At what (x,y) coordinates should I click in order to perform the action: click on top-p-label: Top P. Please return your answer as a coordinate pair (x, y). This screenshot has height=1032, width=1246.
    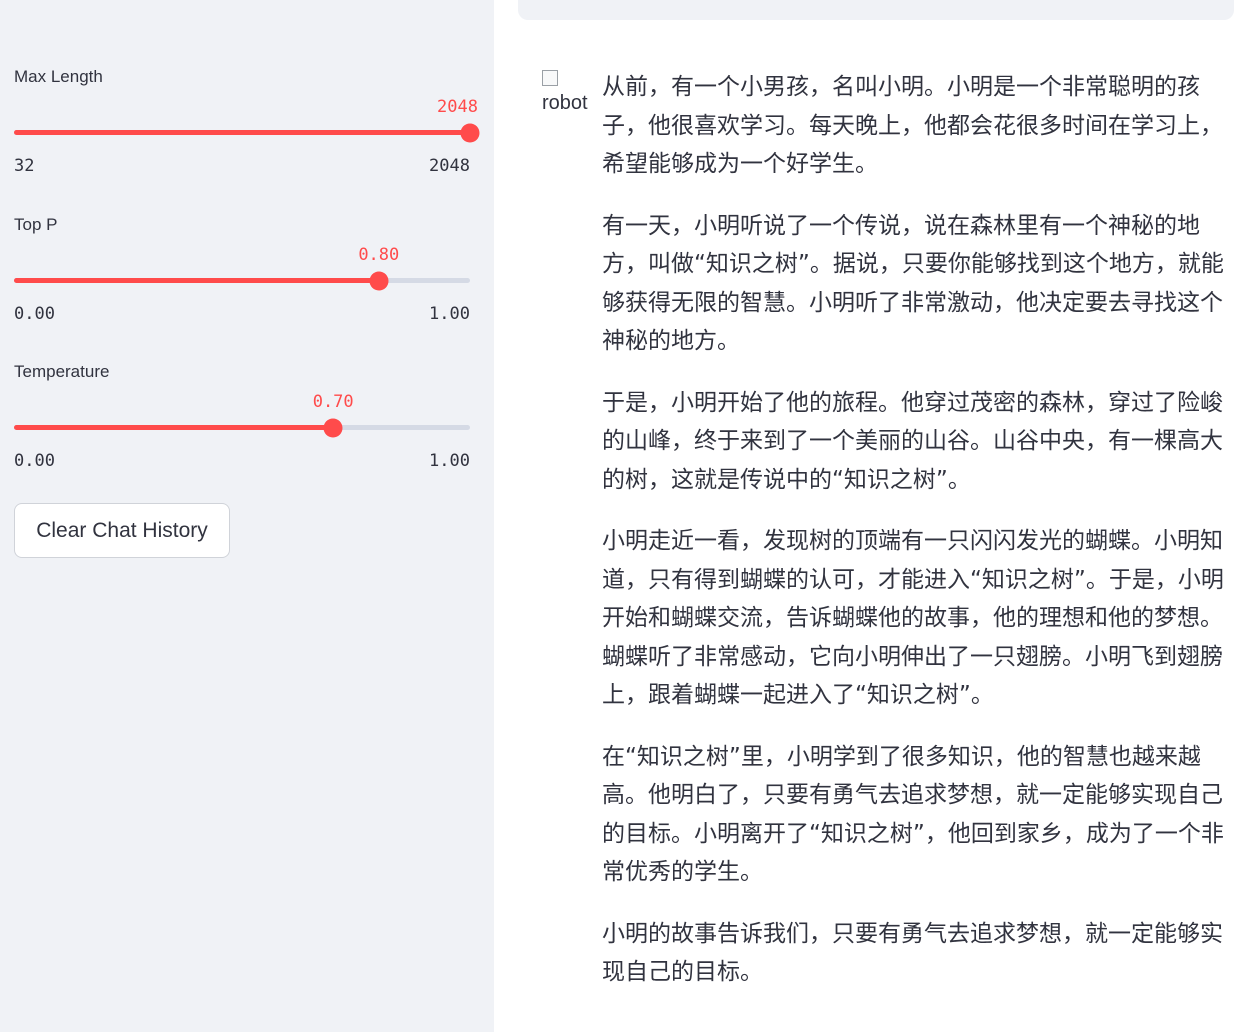
    Looking at the image, I should click on (36, 224).